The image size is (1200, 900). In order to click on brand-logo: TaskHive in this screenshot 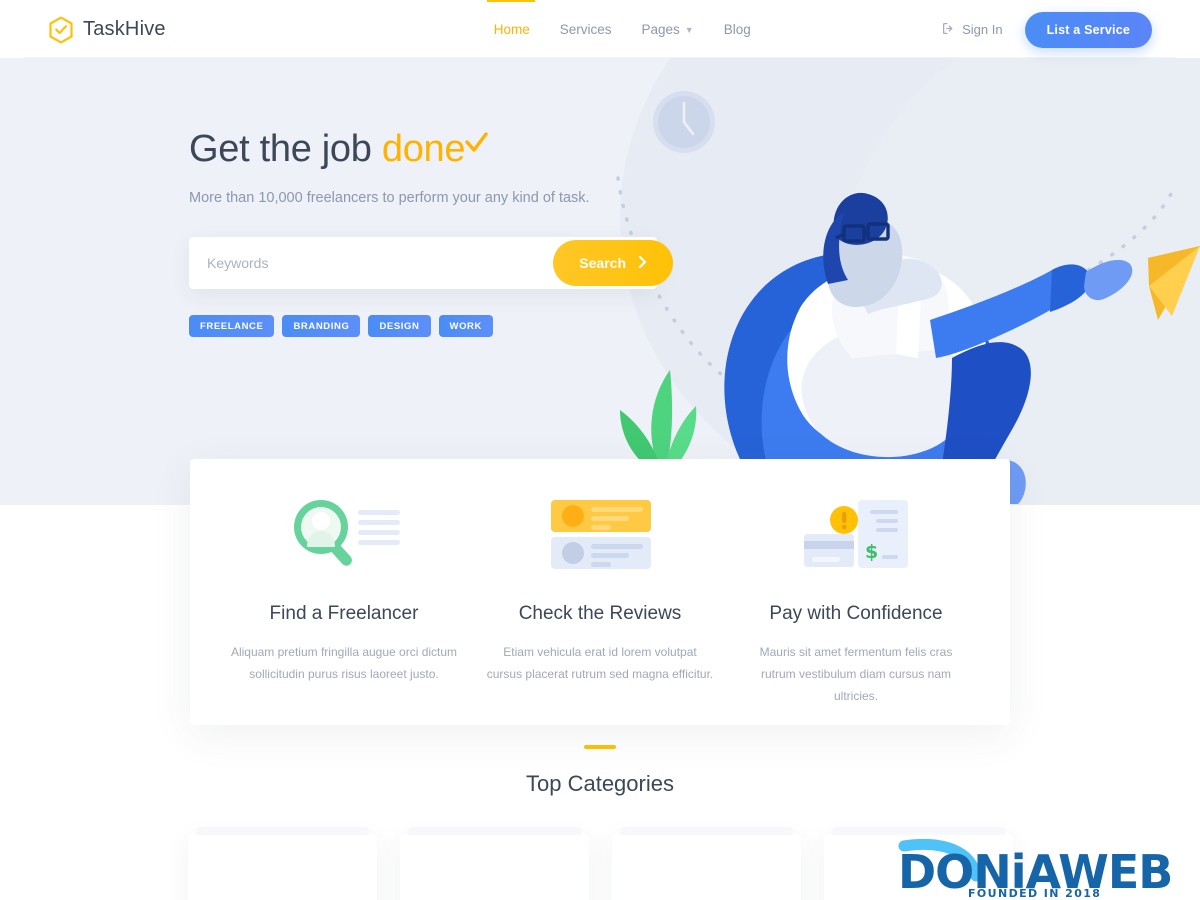, I will do `click(107, 30)`.